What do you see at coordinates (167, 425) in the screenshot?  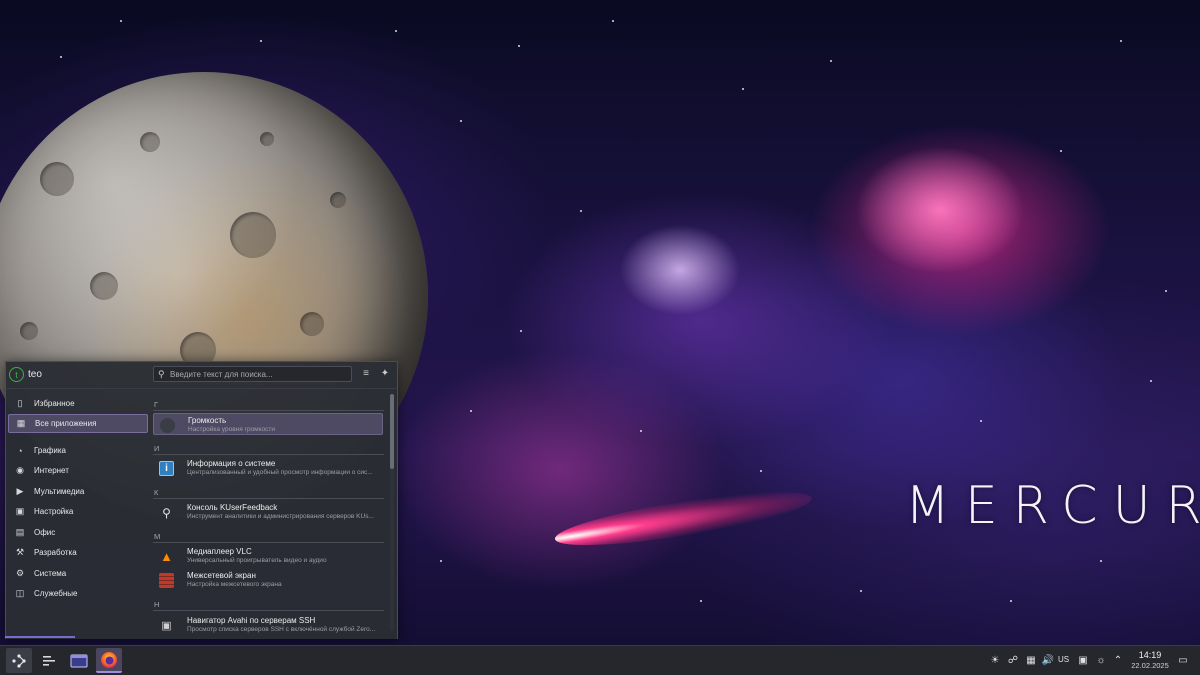 I see `volume-app-icon` at bounding box center [167, 425].